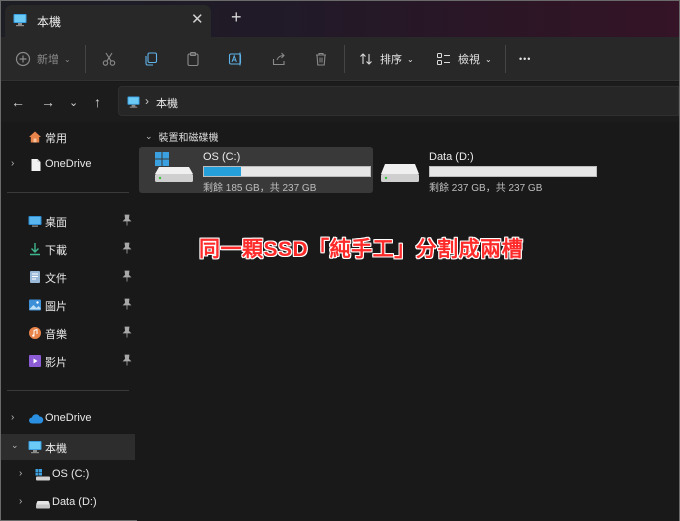 The height and width of the screenshot is (521, 680). I want to click on drive-usage-bar, so click(287, 171).